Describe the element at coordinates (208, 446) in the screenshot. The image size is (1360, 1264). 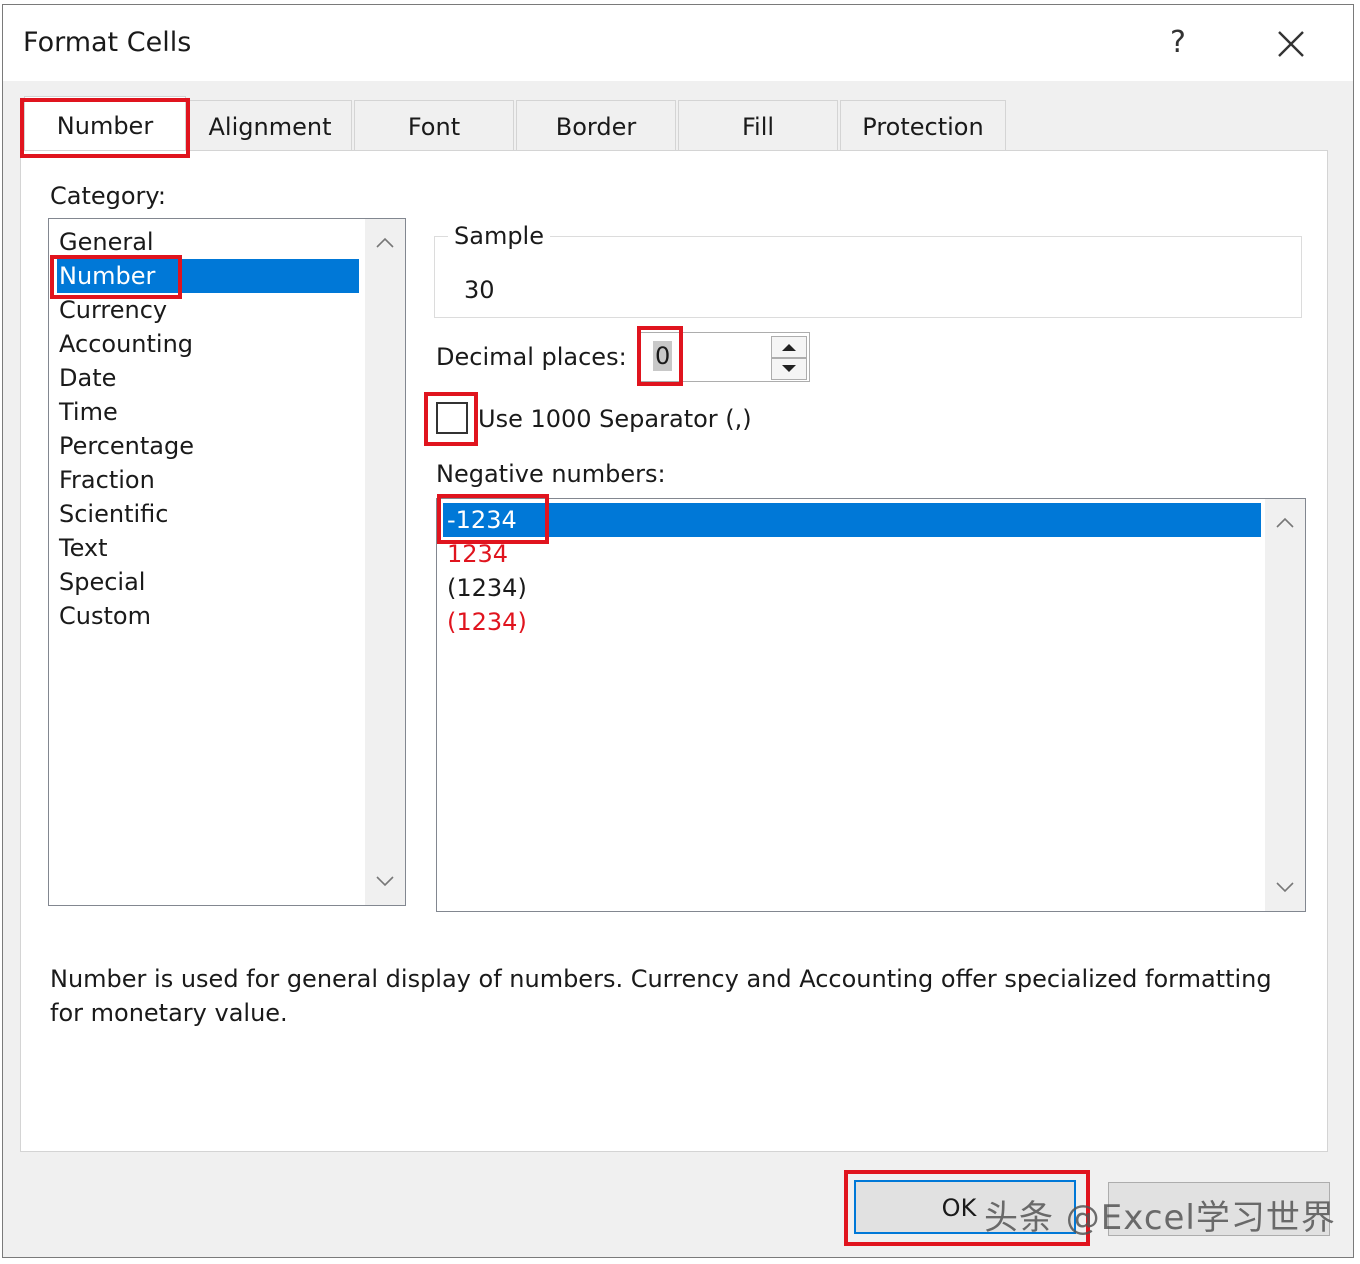
I see `category-item-percentage: Percentage` at that location.